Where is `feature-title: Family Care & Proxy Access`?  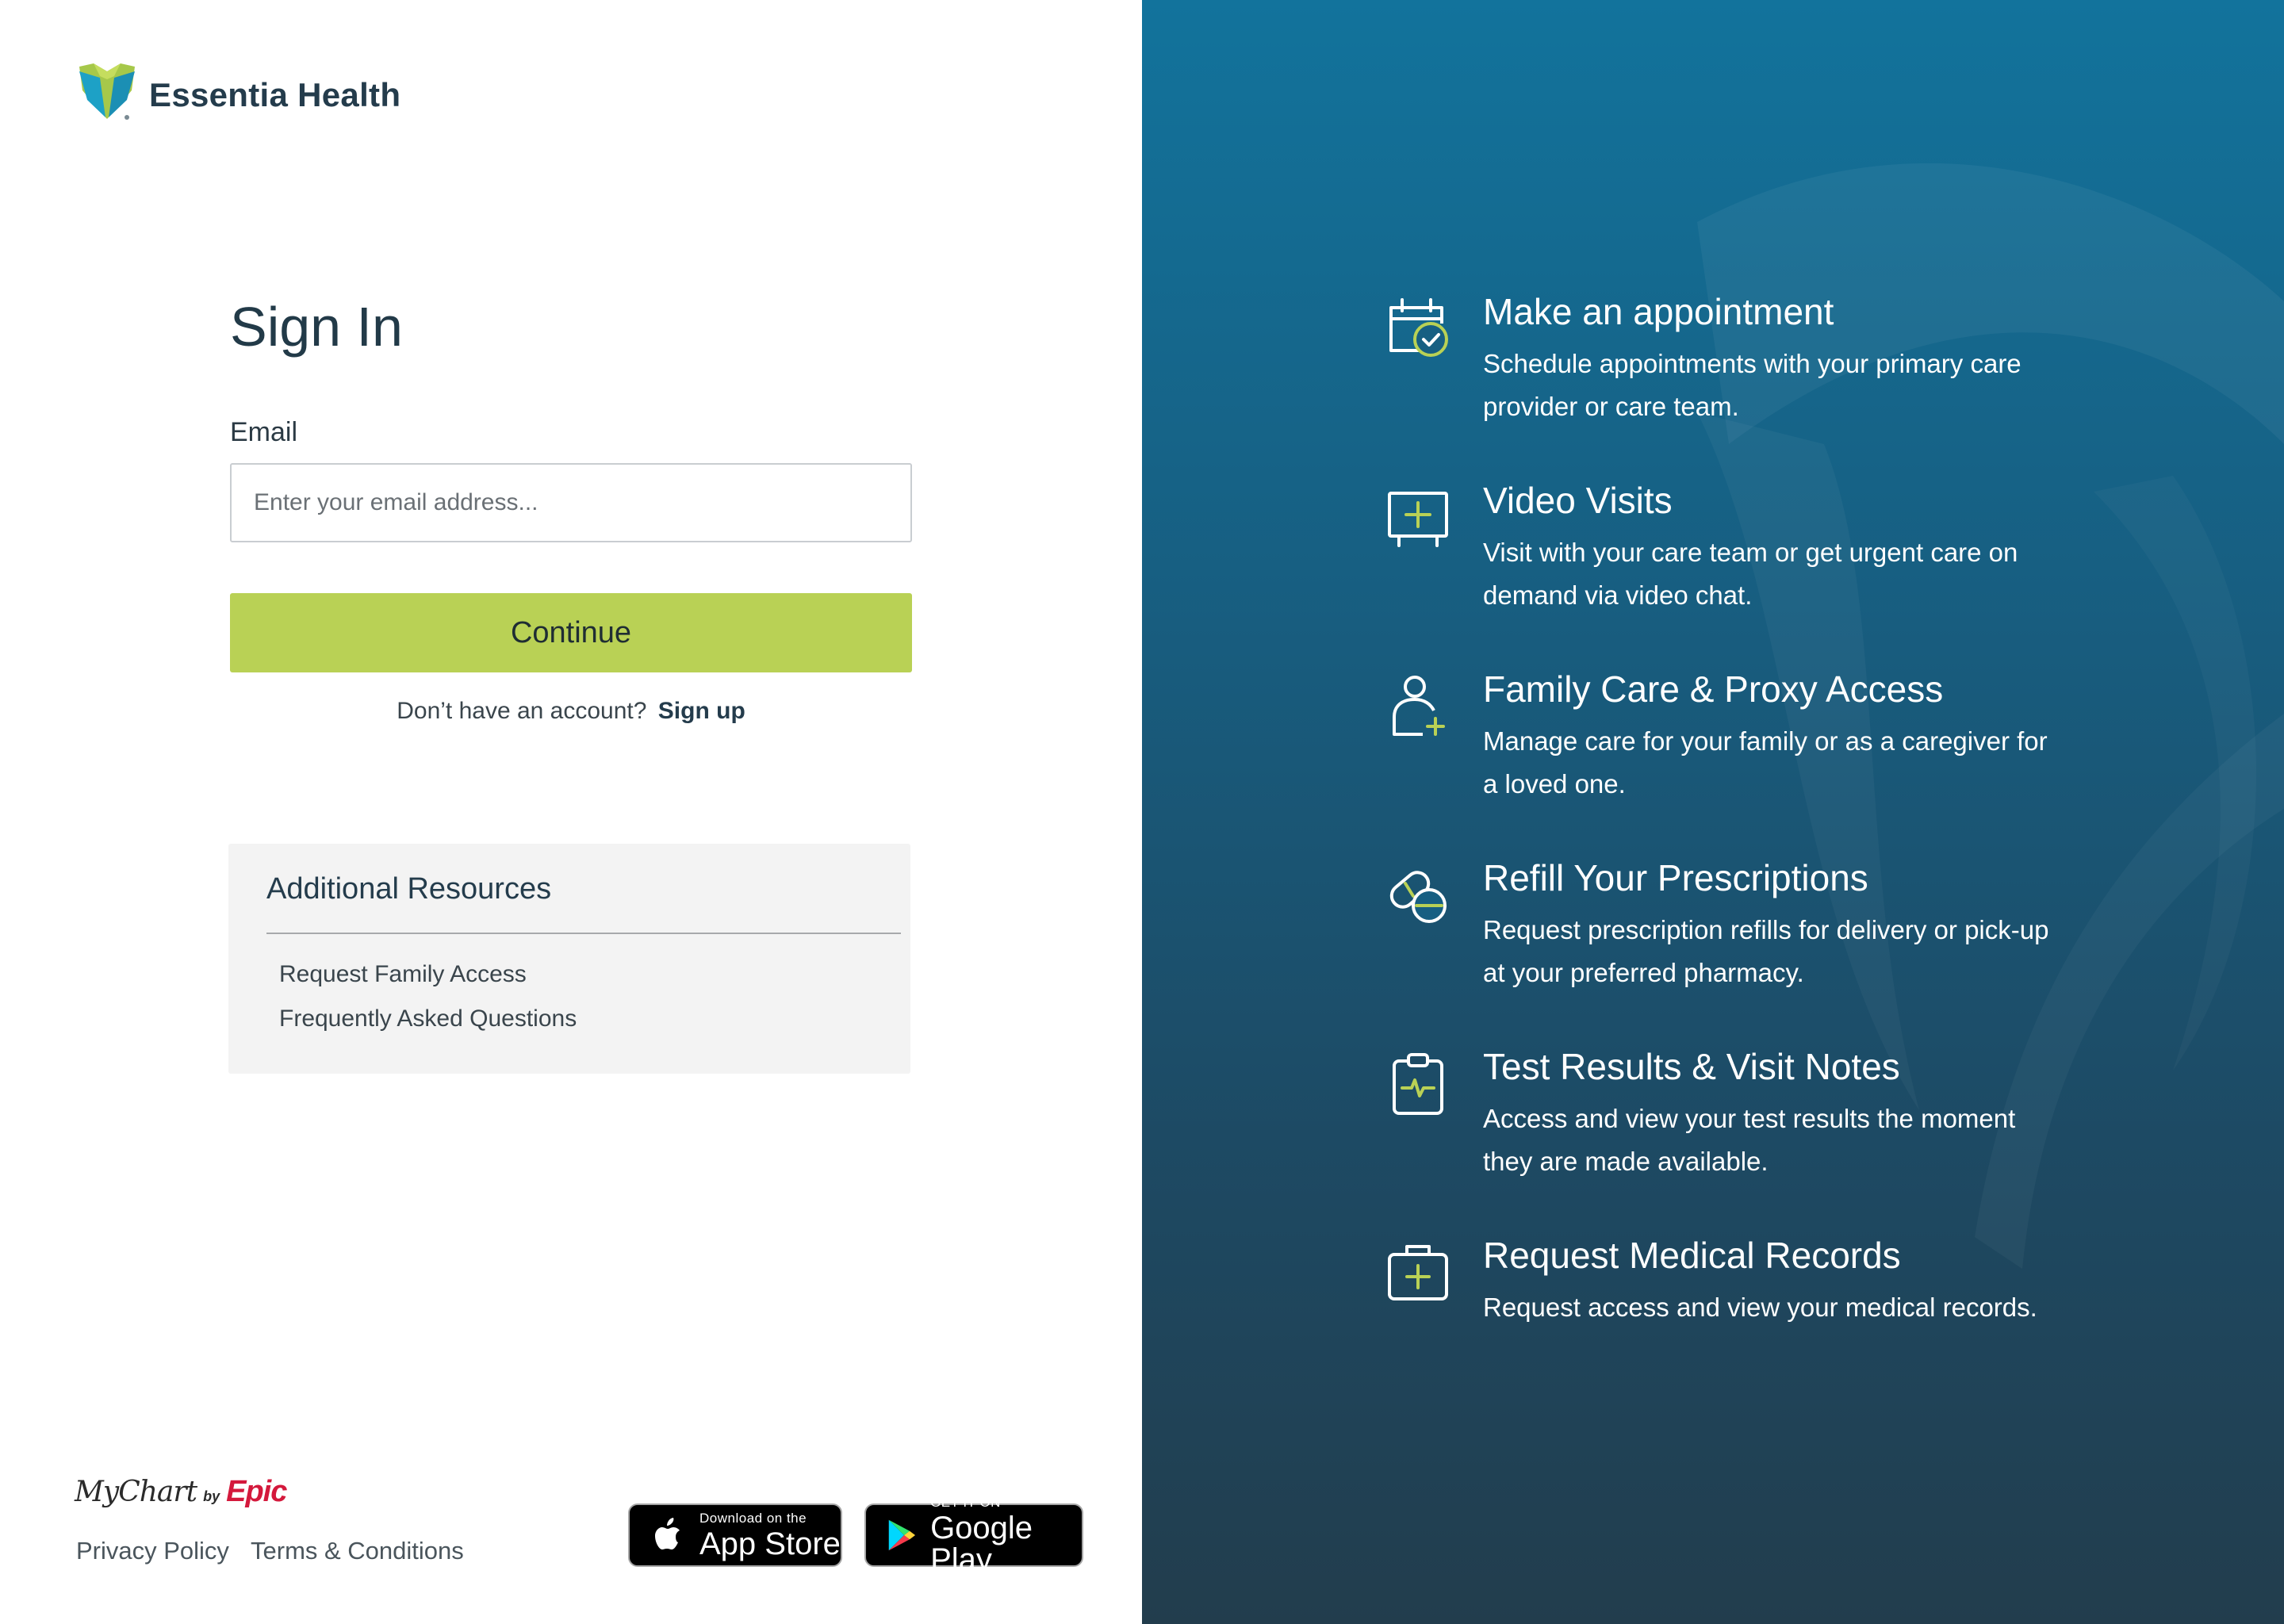 feature-title: Family Care & Proxy Access is located at coordinates (1713, 689).